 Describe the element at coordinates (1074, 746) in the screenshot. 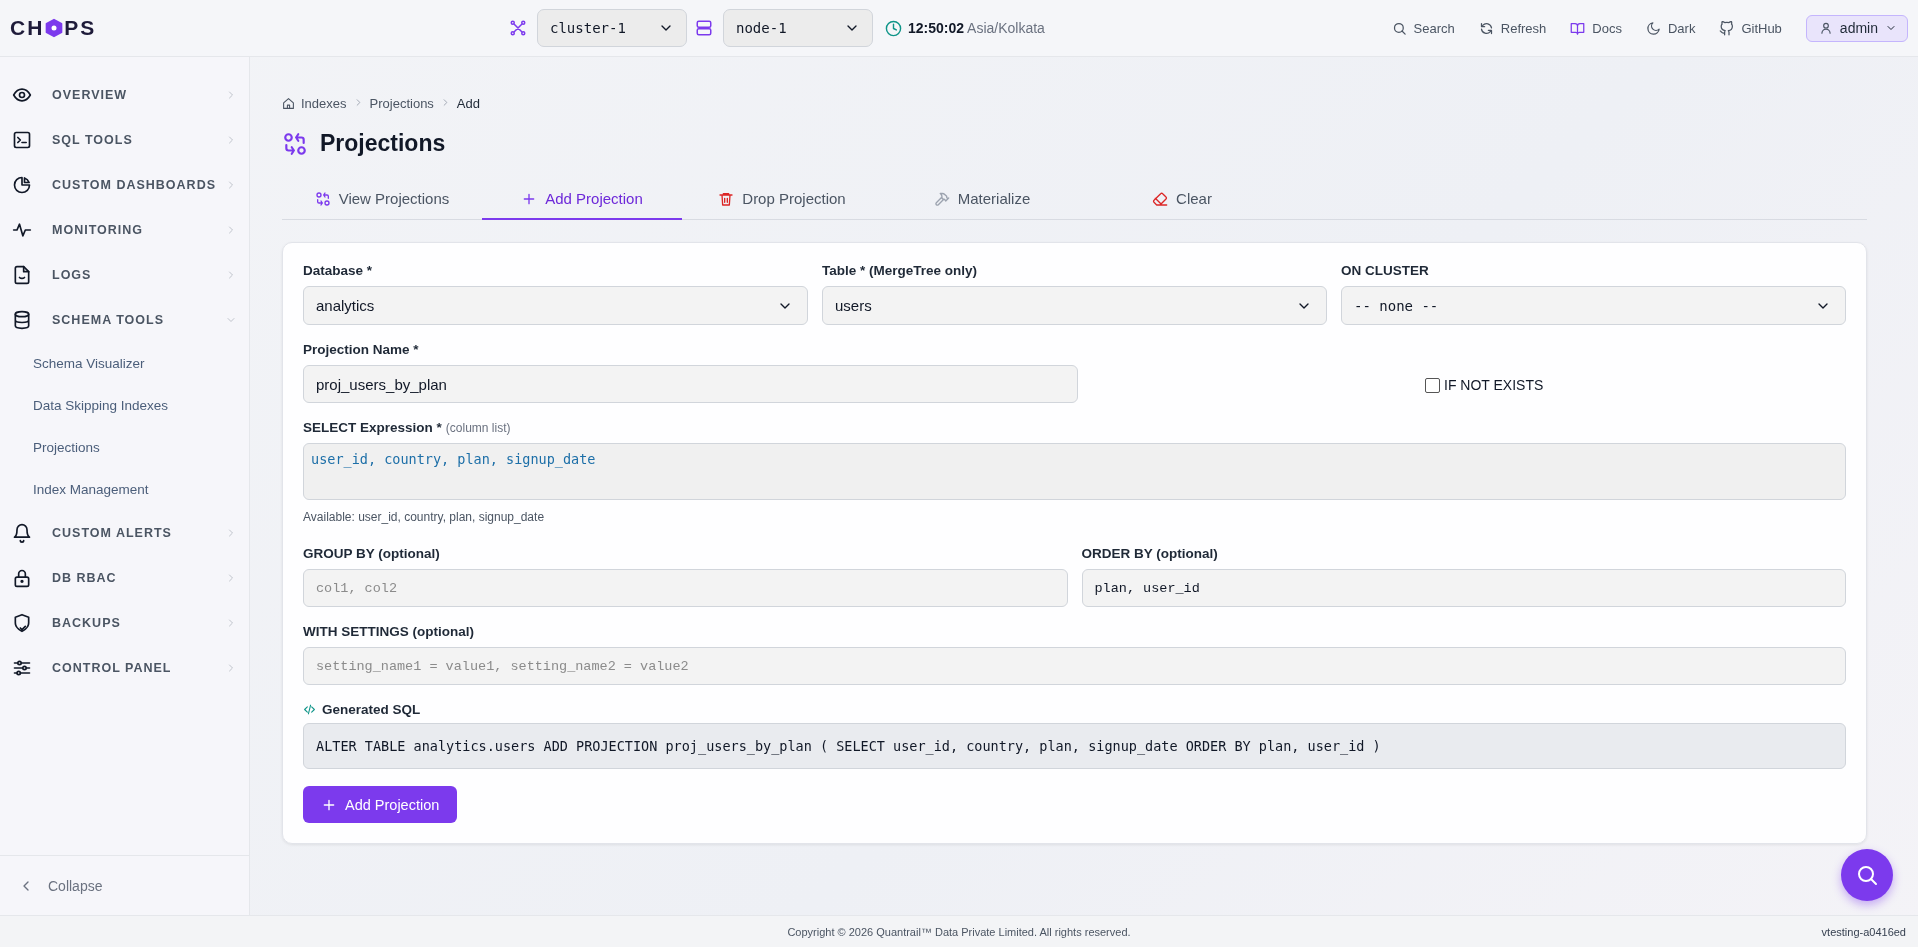

I see `sql-preview: ALTER TABLE analytics.users ADD PROJECTION proj_users_by_plan ( SELECT user_id, country, plan, signup_date ORDER BY plan, user_id )` at that location.